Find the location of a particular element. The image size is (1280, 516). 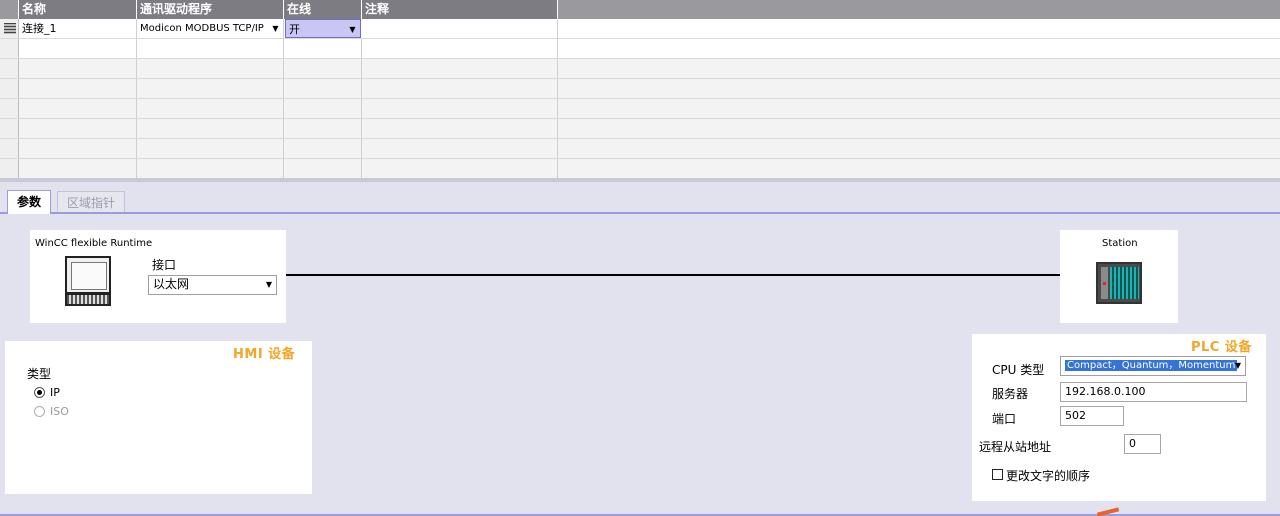

cpu-type-select: Compact，Quantum，Momentum ▼ is located at coordinates (1153, 366).